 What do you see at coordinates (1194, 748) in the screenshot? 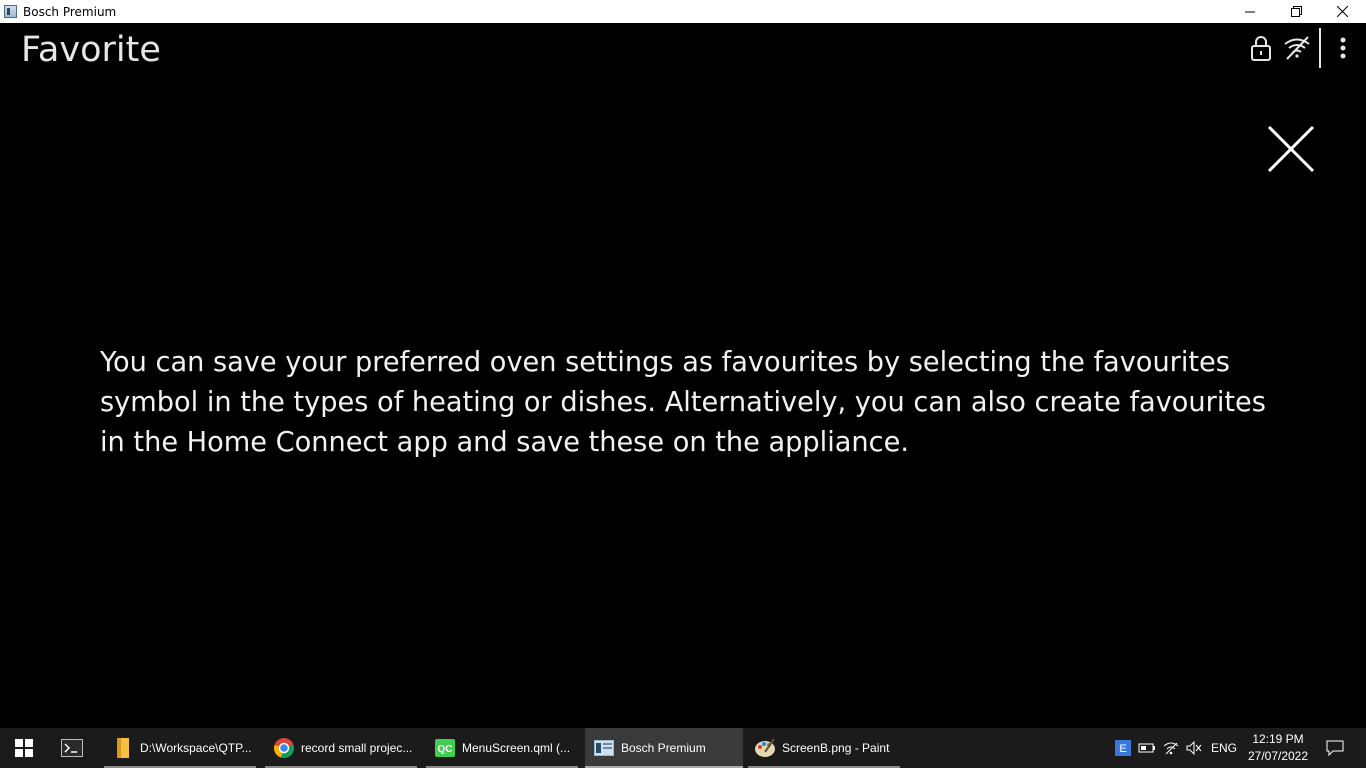
I see `volume-muted-icon` at bounding box center [1194, 748].